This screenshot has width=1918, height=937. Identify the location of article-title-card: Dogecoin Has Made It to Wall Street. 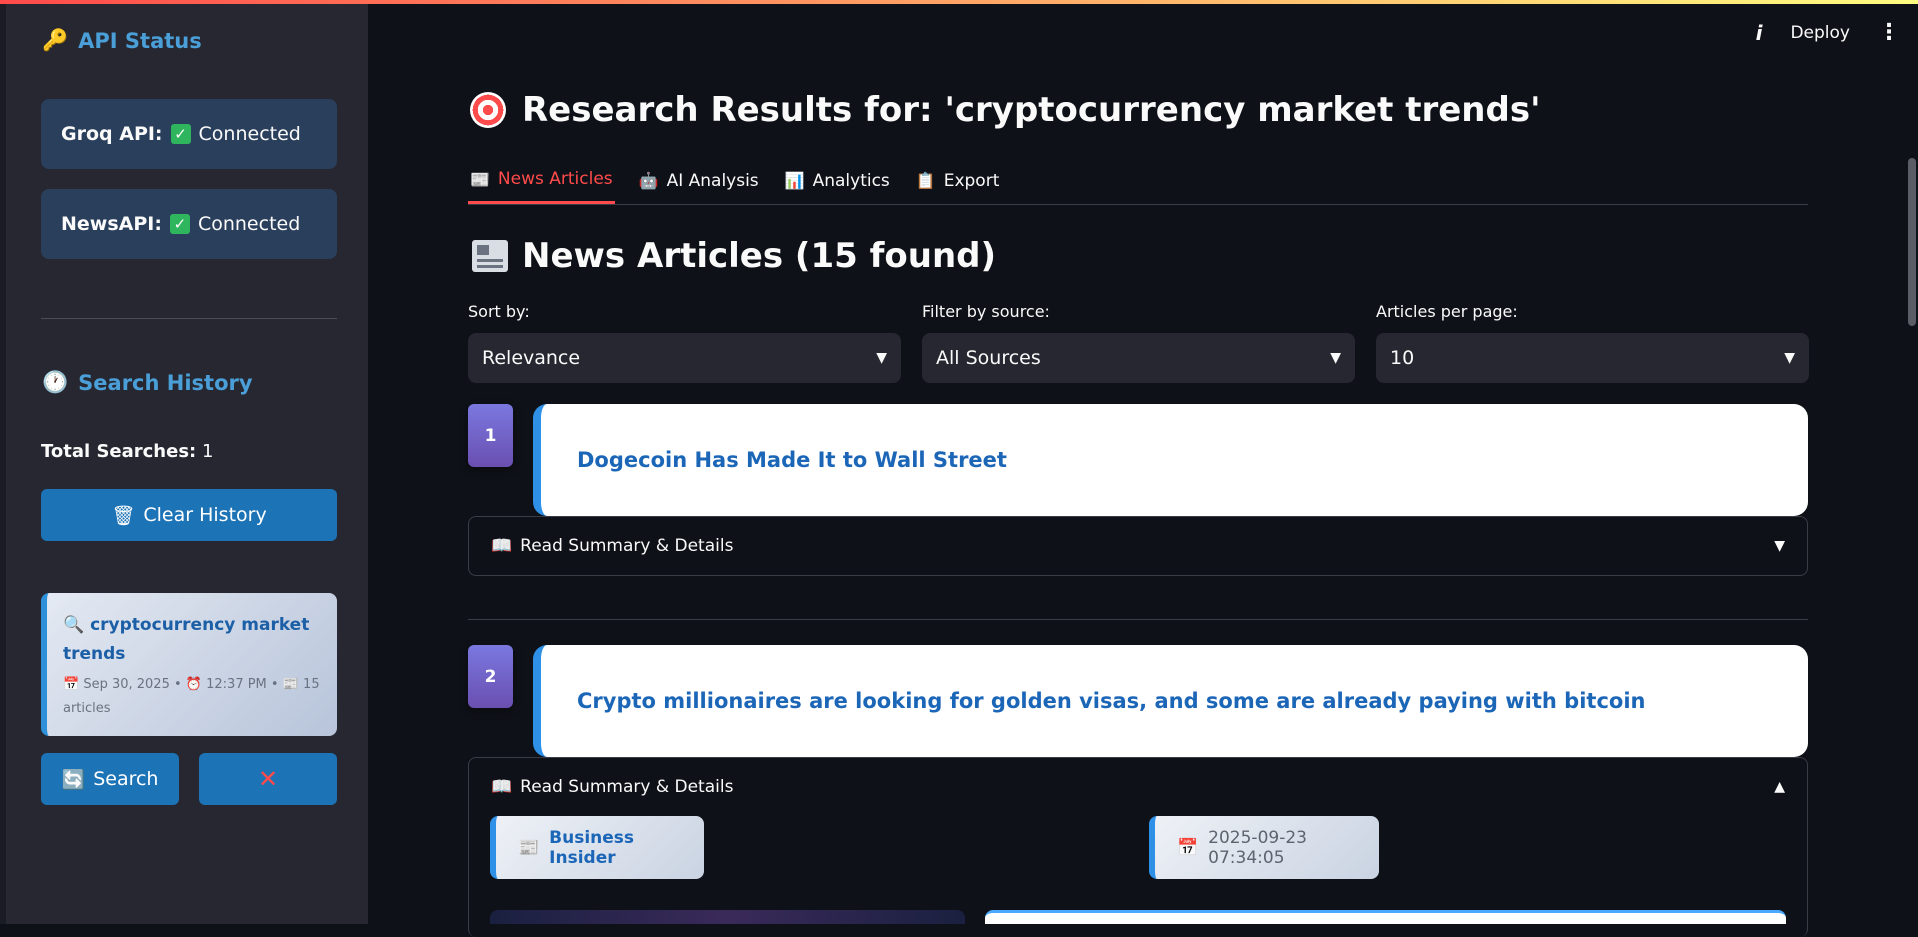
(1170, 460).